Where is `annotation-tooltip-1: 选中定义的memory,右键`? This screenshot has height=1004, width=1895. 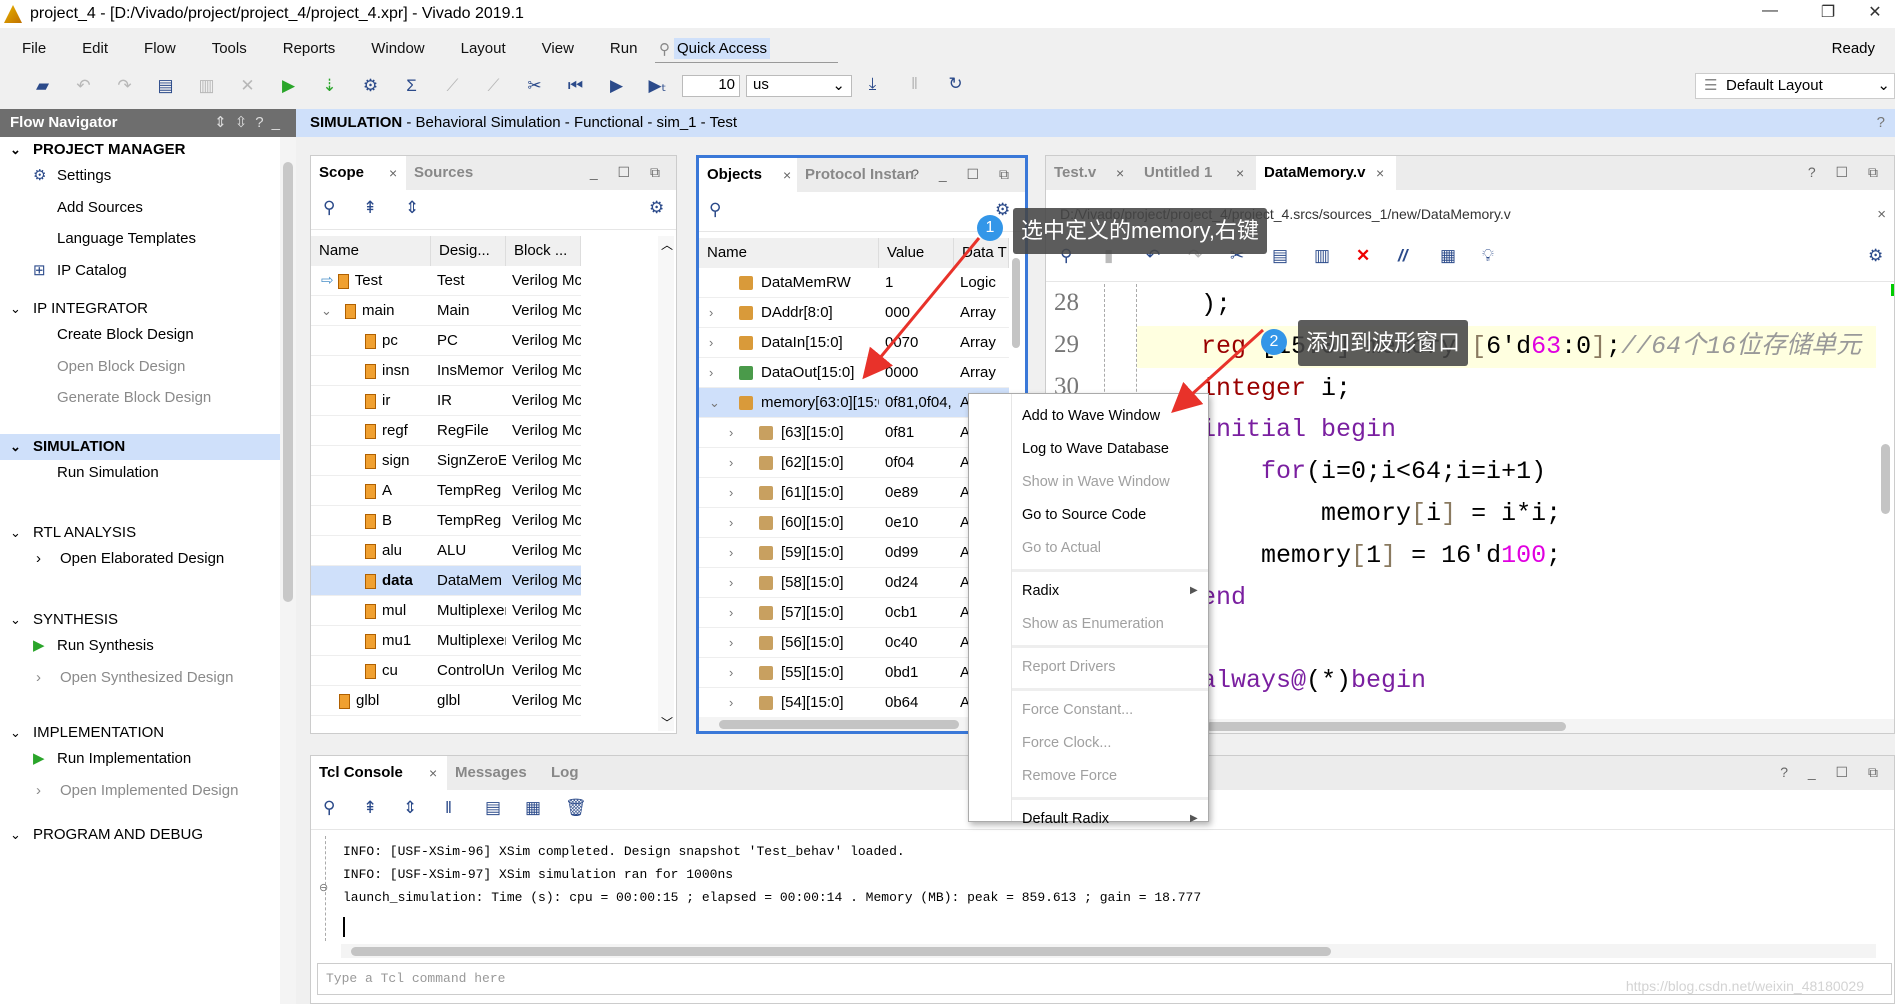 annotation-tooltip-1: 选中定义的memory,右键 is located at coordinates (1140, 231).